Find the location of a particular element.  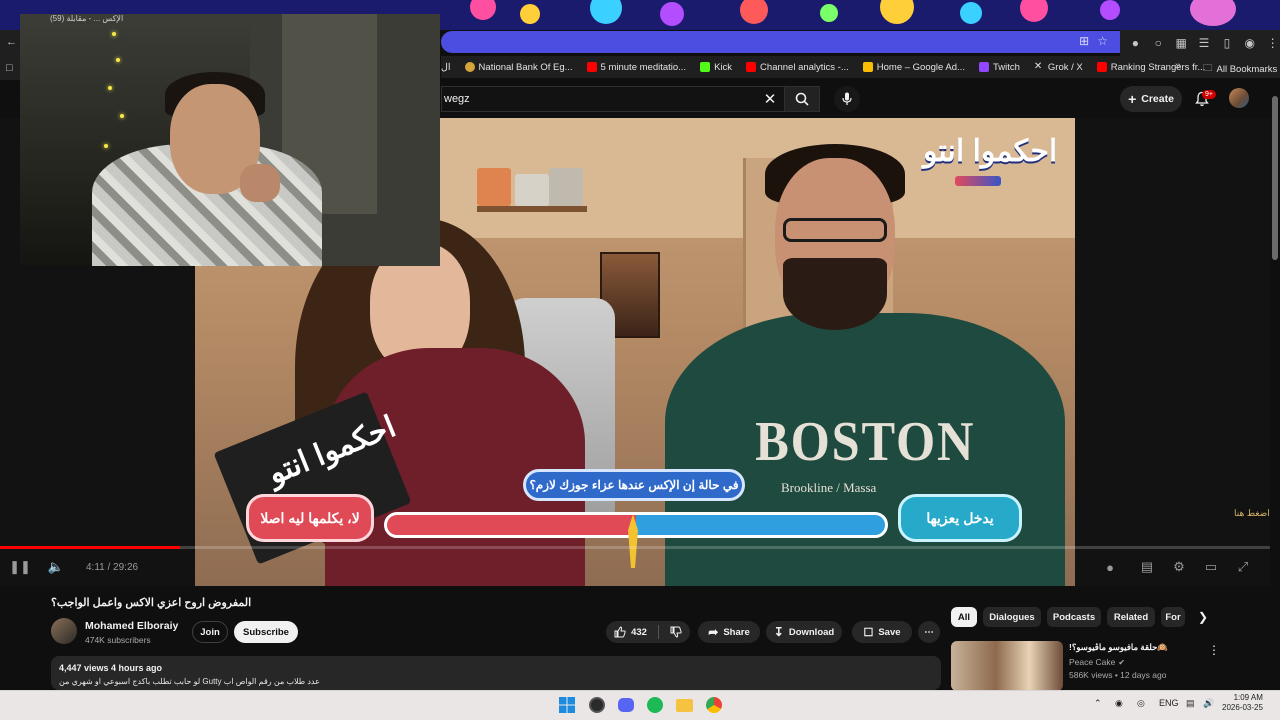

more-bookmarks-icon: » is located at coordinates (1178, 66).